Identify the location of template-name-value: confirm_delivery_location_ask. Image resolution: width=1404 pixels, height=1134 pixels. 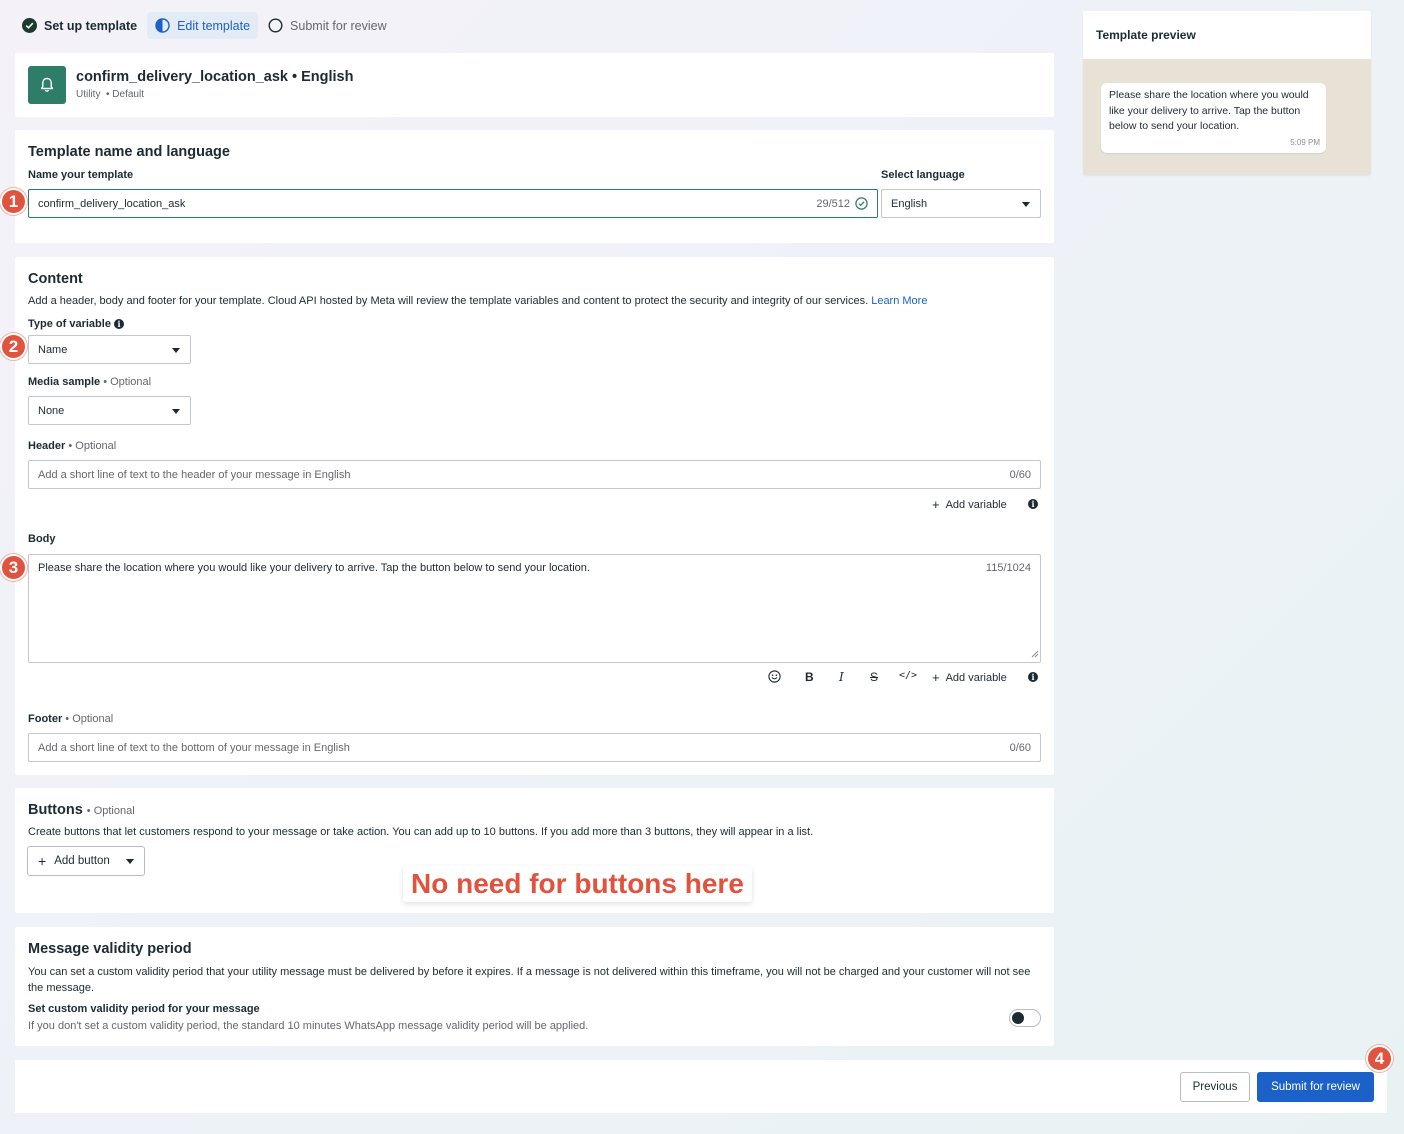
(112, 203).